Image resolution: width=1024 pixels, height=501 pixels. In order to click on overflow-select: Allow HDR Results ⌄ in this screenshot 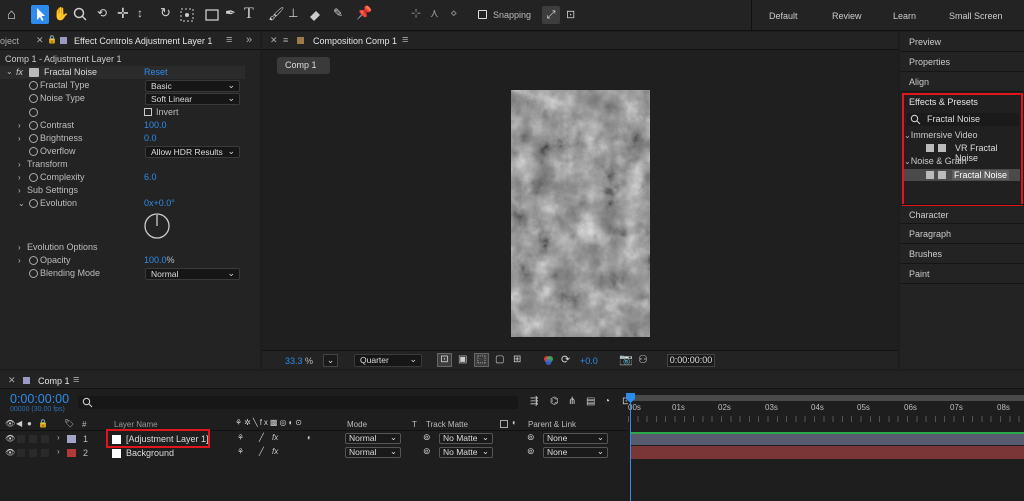, I will do `click(192, 152)`.